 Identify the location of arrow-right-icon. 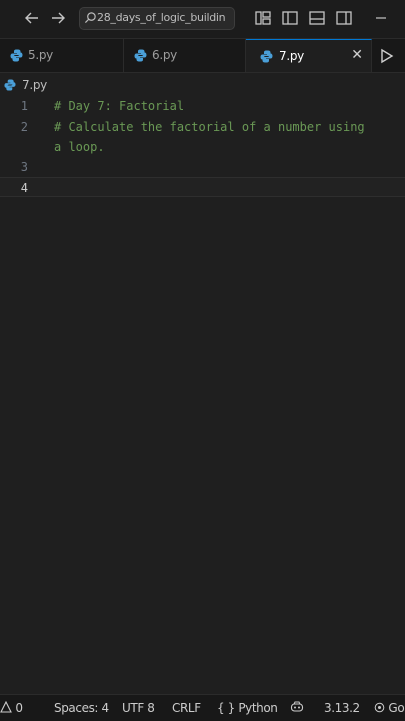
(58, 18).